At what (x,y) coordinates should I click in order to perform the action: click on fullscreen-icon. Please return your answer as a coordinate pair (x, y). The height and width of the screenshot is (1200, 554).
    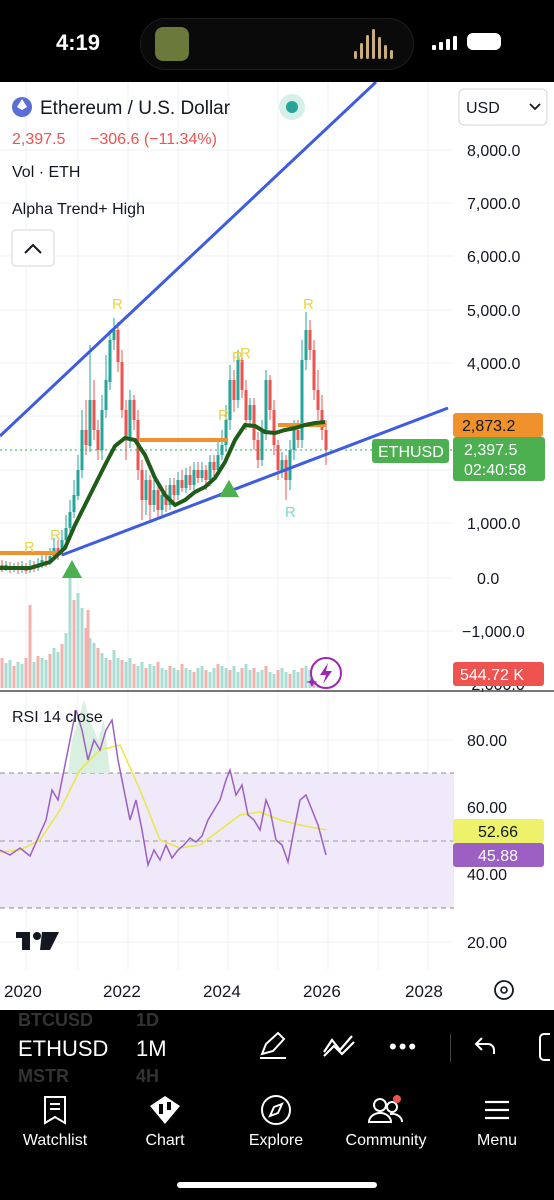
    Looking at the image, I should click on (545, 1047).